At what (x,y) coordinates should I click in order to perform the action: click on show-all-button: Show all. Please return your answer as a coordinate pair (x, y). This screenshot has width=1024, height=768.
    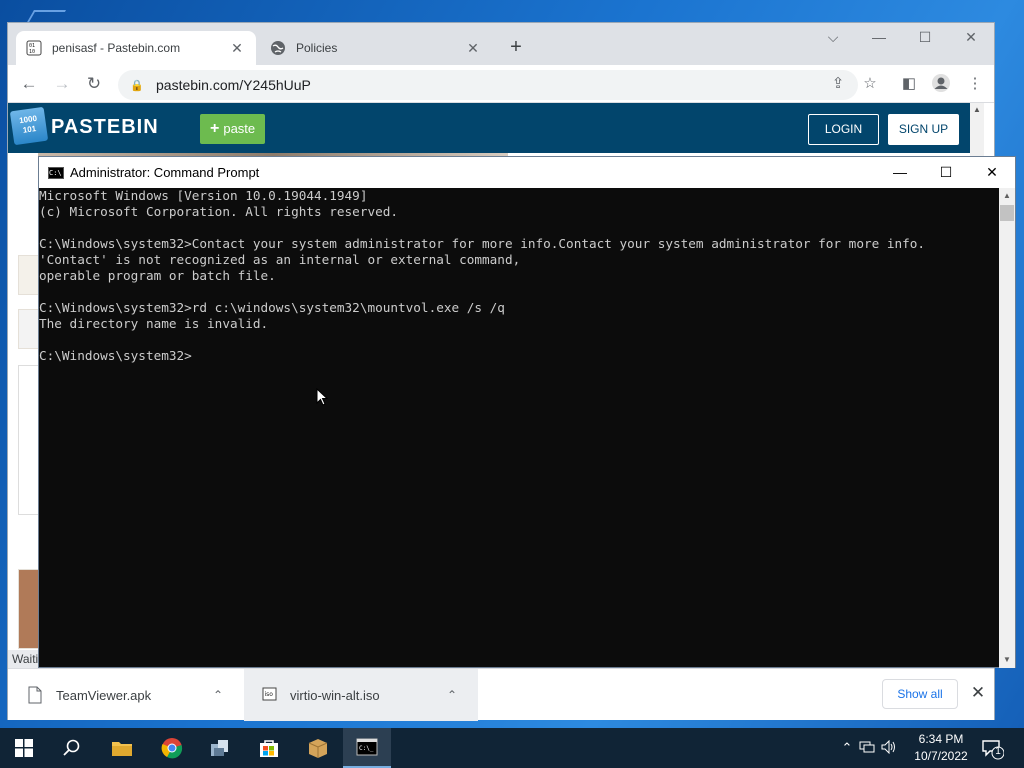
    Looking at the image, I should click on (920, 694).